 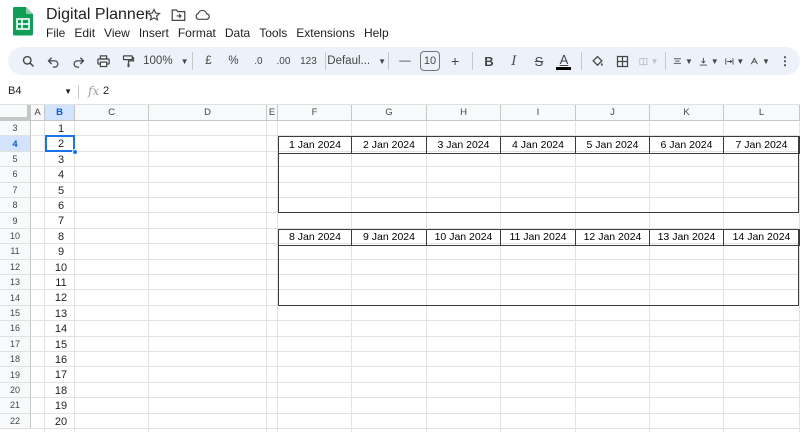 I want to click on percent-format-button: %, so click(x=233, y=61).